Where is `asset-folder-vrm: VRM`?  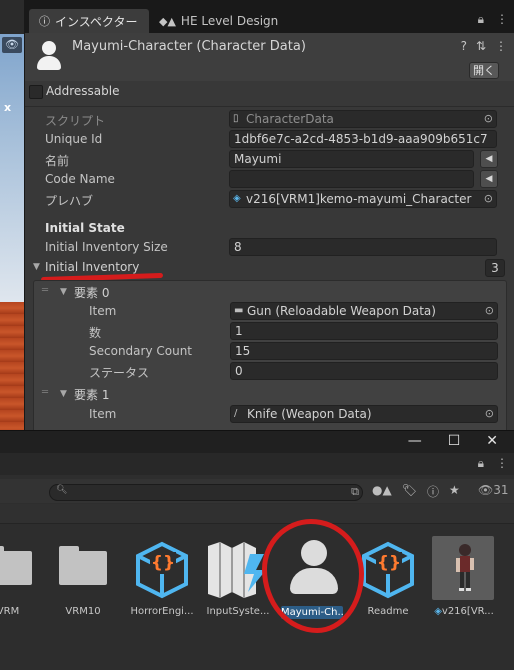
asset-folder-vrm: VRM is located at coordinates (23, 579).